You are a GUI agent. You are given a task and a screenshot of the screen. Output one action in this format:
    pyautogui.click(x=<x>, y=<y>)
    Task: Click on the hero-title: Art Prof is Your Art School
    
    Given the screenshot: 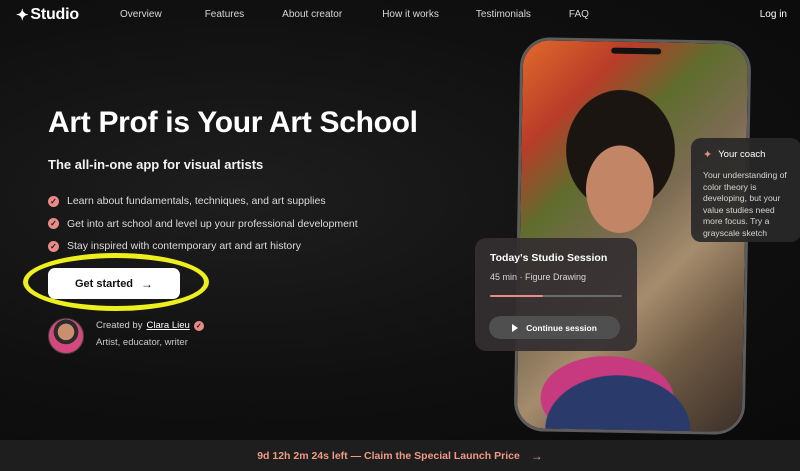 What is the action you would take?
    pyautogui.click(x=233, y=122)
    